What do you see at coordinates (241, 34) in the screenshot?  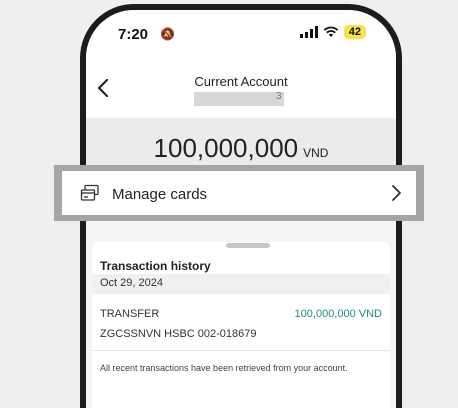 I see `status-bar: 7:20 🔕 42` at bounding box center [241, 34].